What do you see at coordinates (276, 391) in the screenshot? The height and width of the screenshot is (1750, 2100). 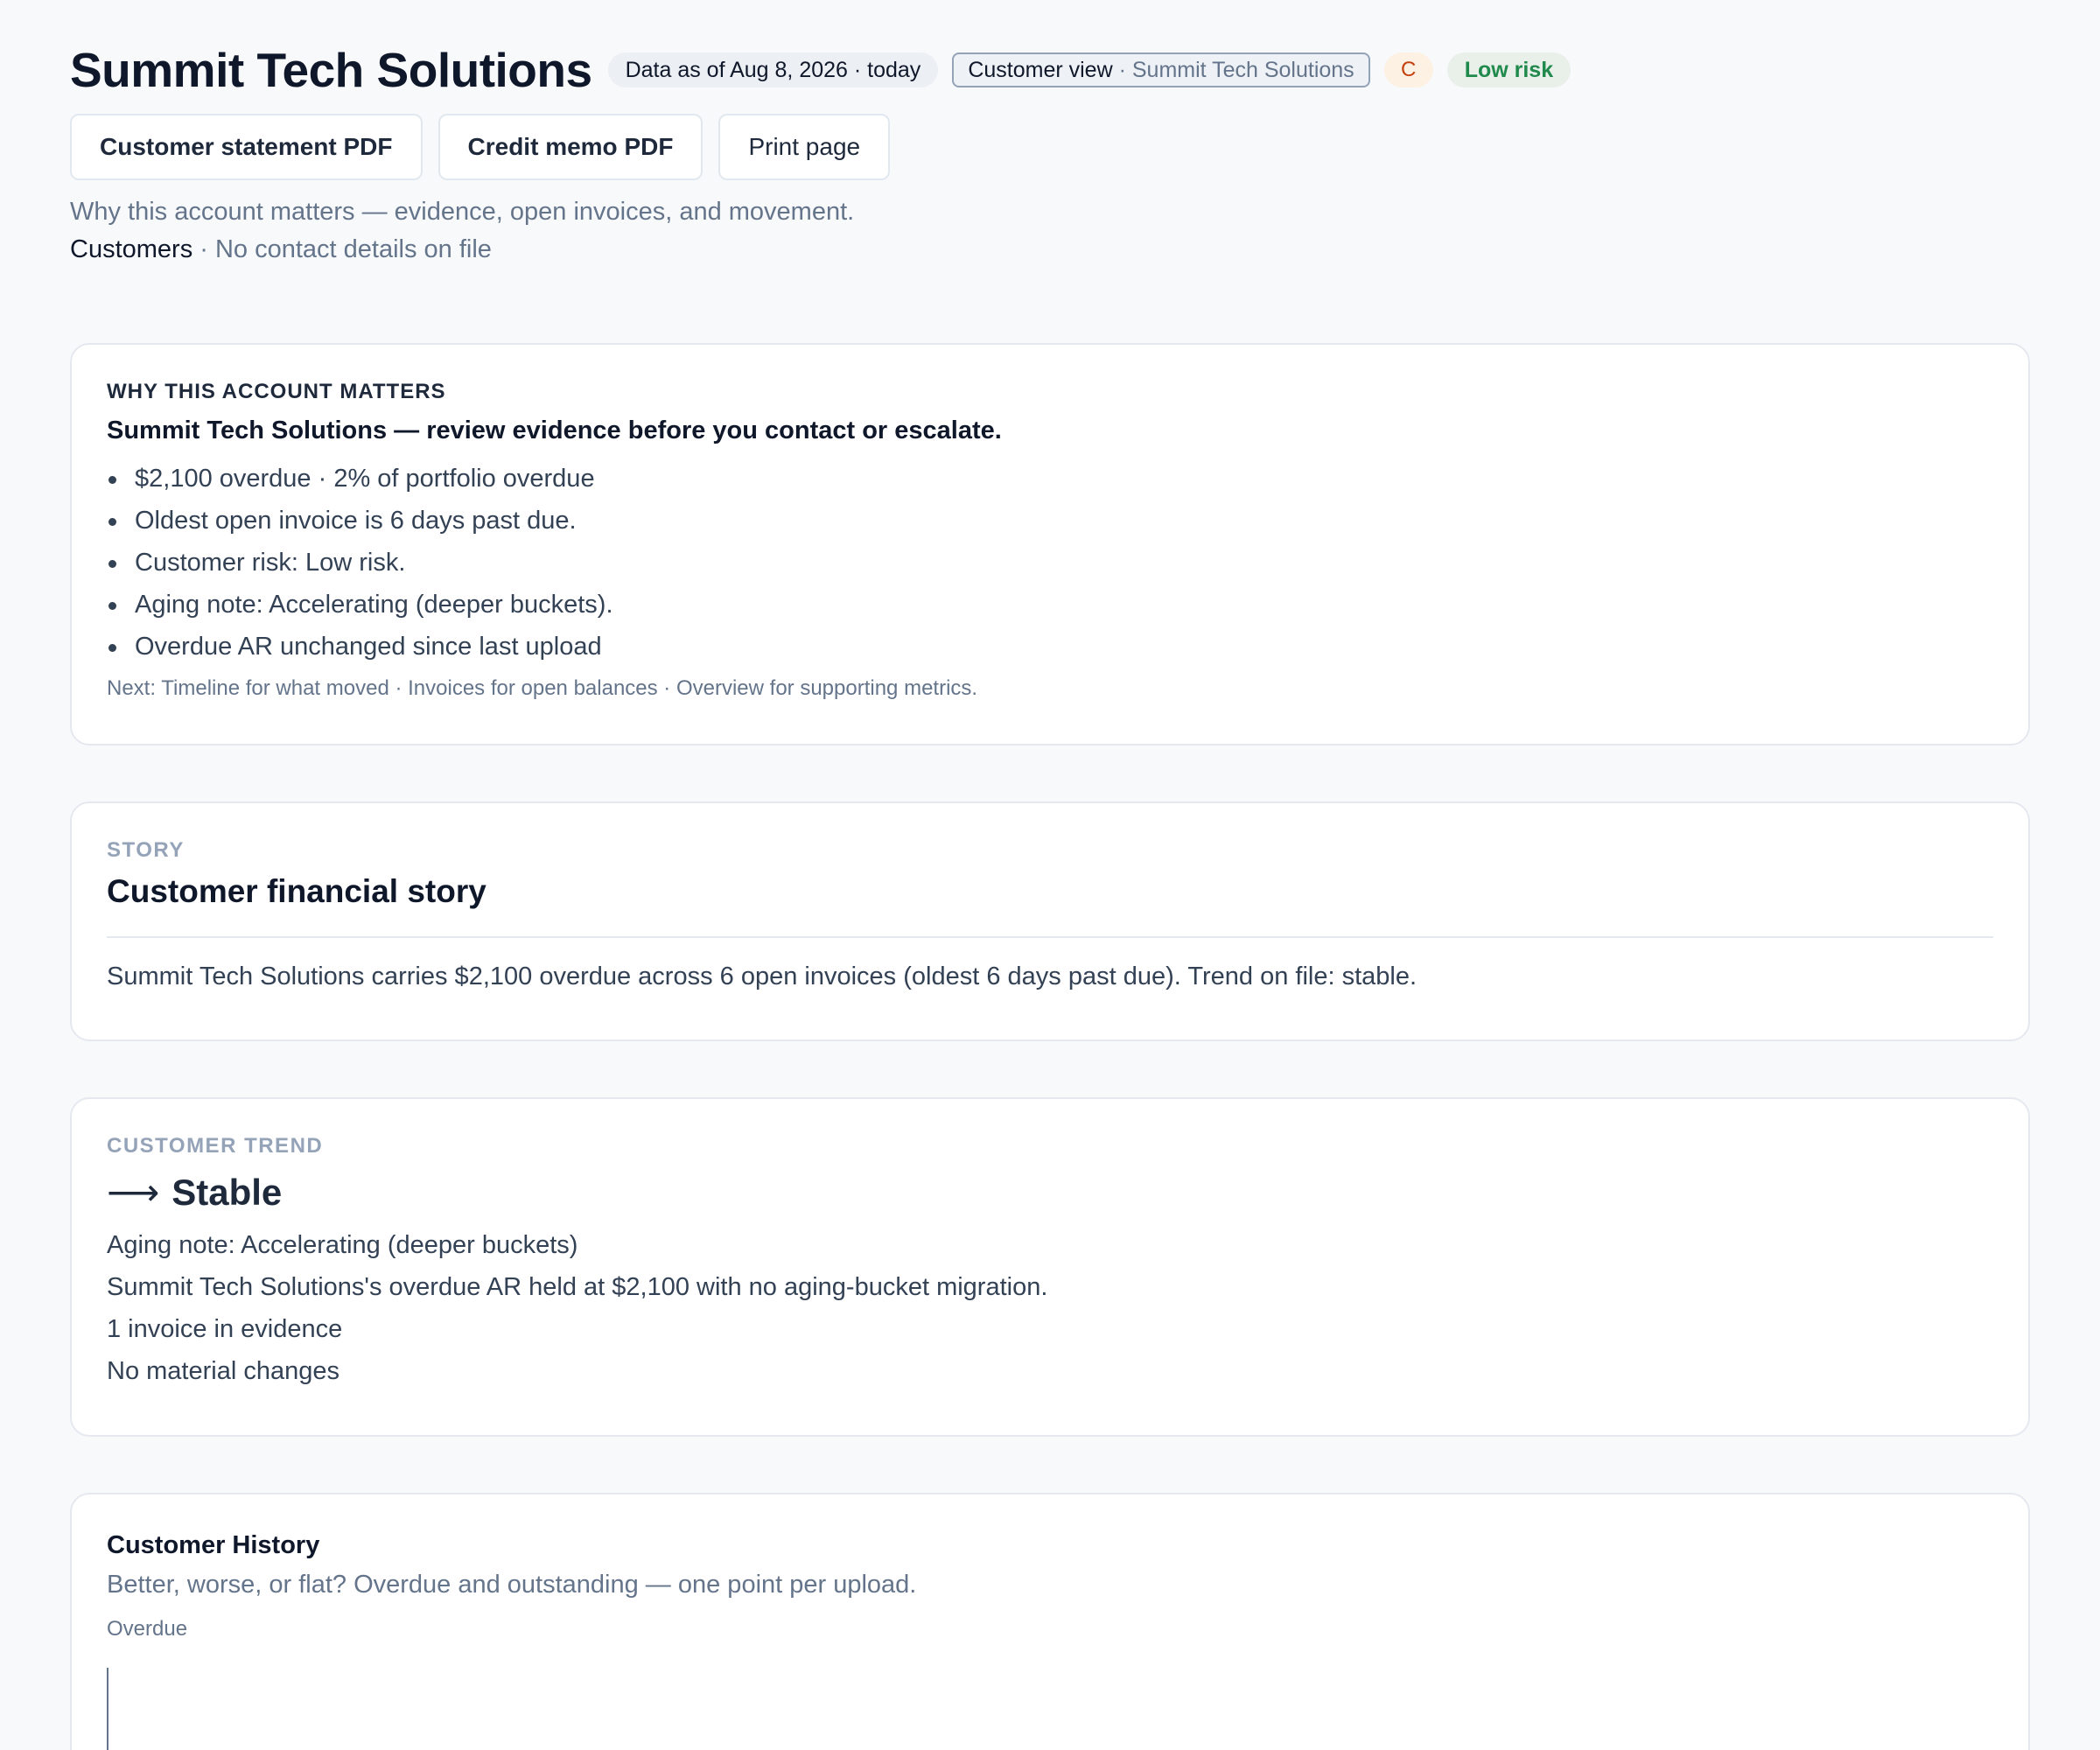 I see `why-eyebrow: Why this account matters` at bounding box center [276, 391].